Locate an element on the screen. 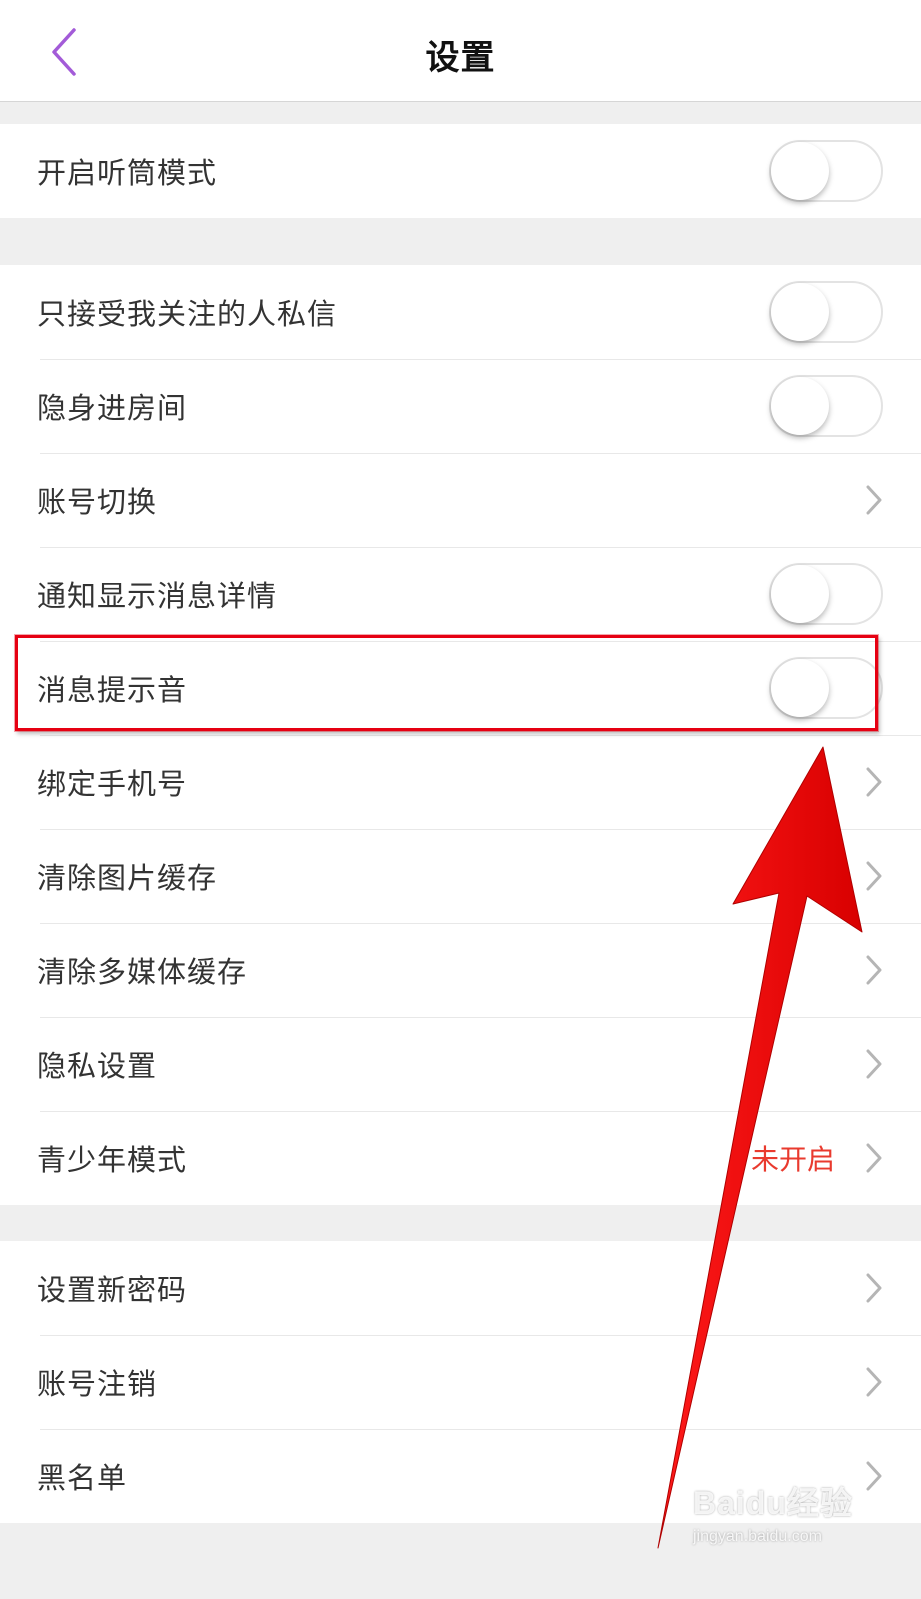 This screenshot has width=921, height=1599. row-label: 设置新密码 is located at coordinates (112, 1290).